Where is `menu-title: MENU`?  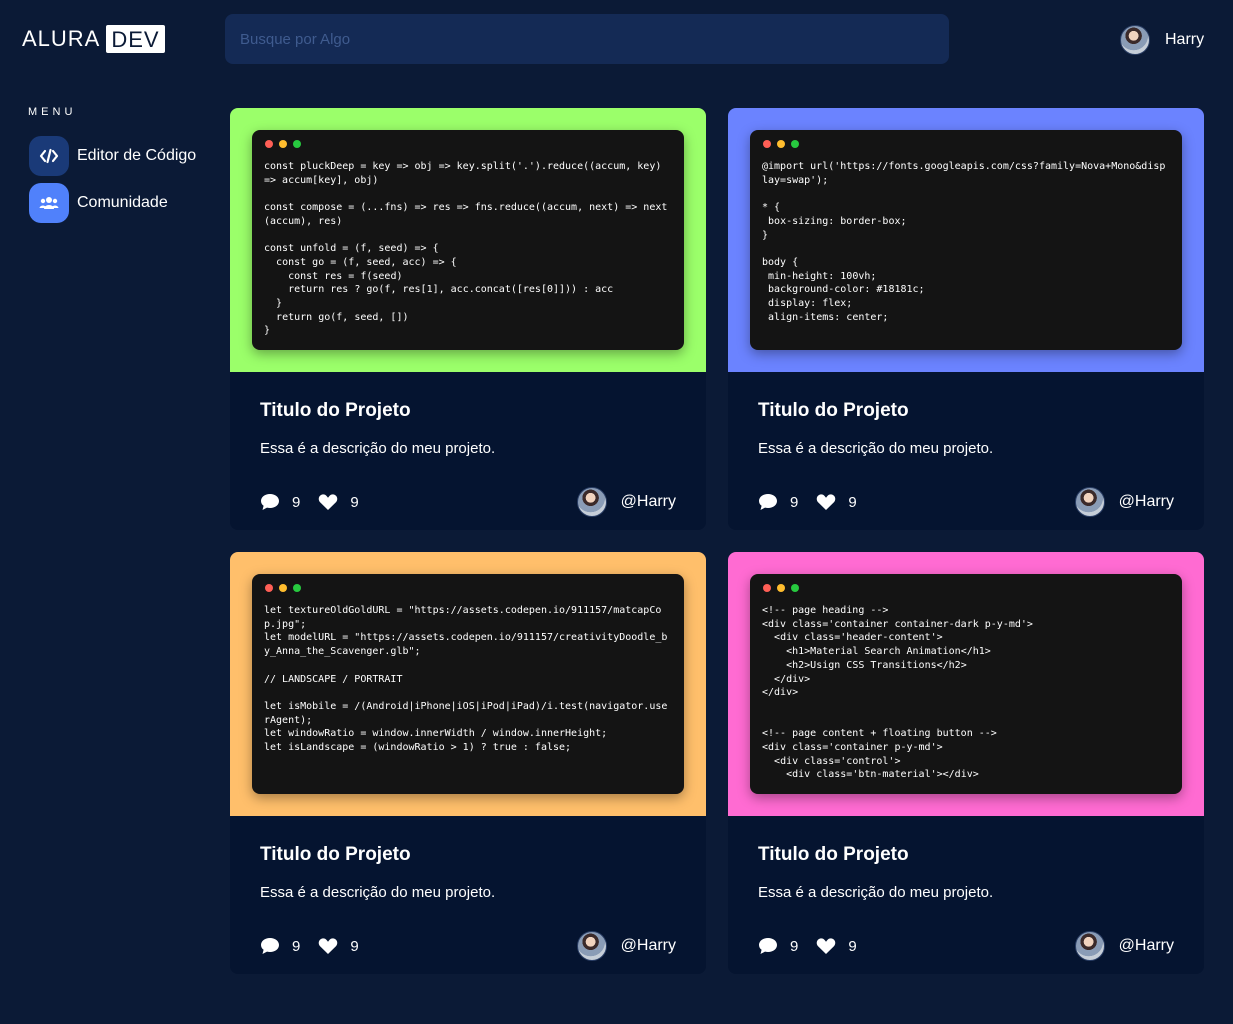
menu-title: MENU is located at coordinates (52, 112).